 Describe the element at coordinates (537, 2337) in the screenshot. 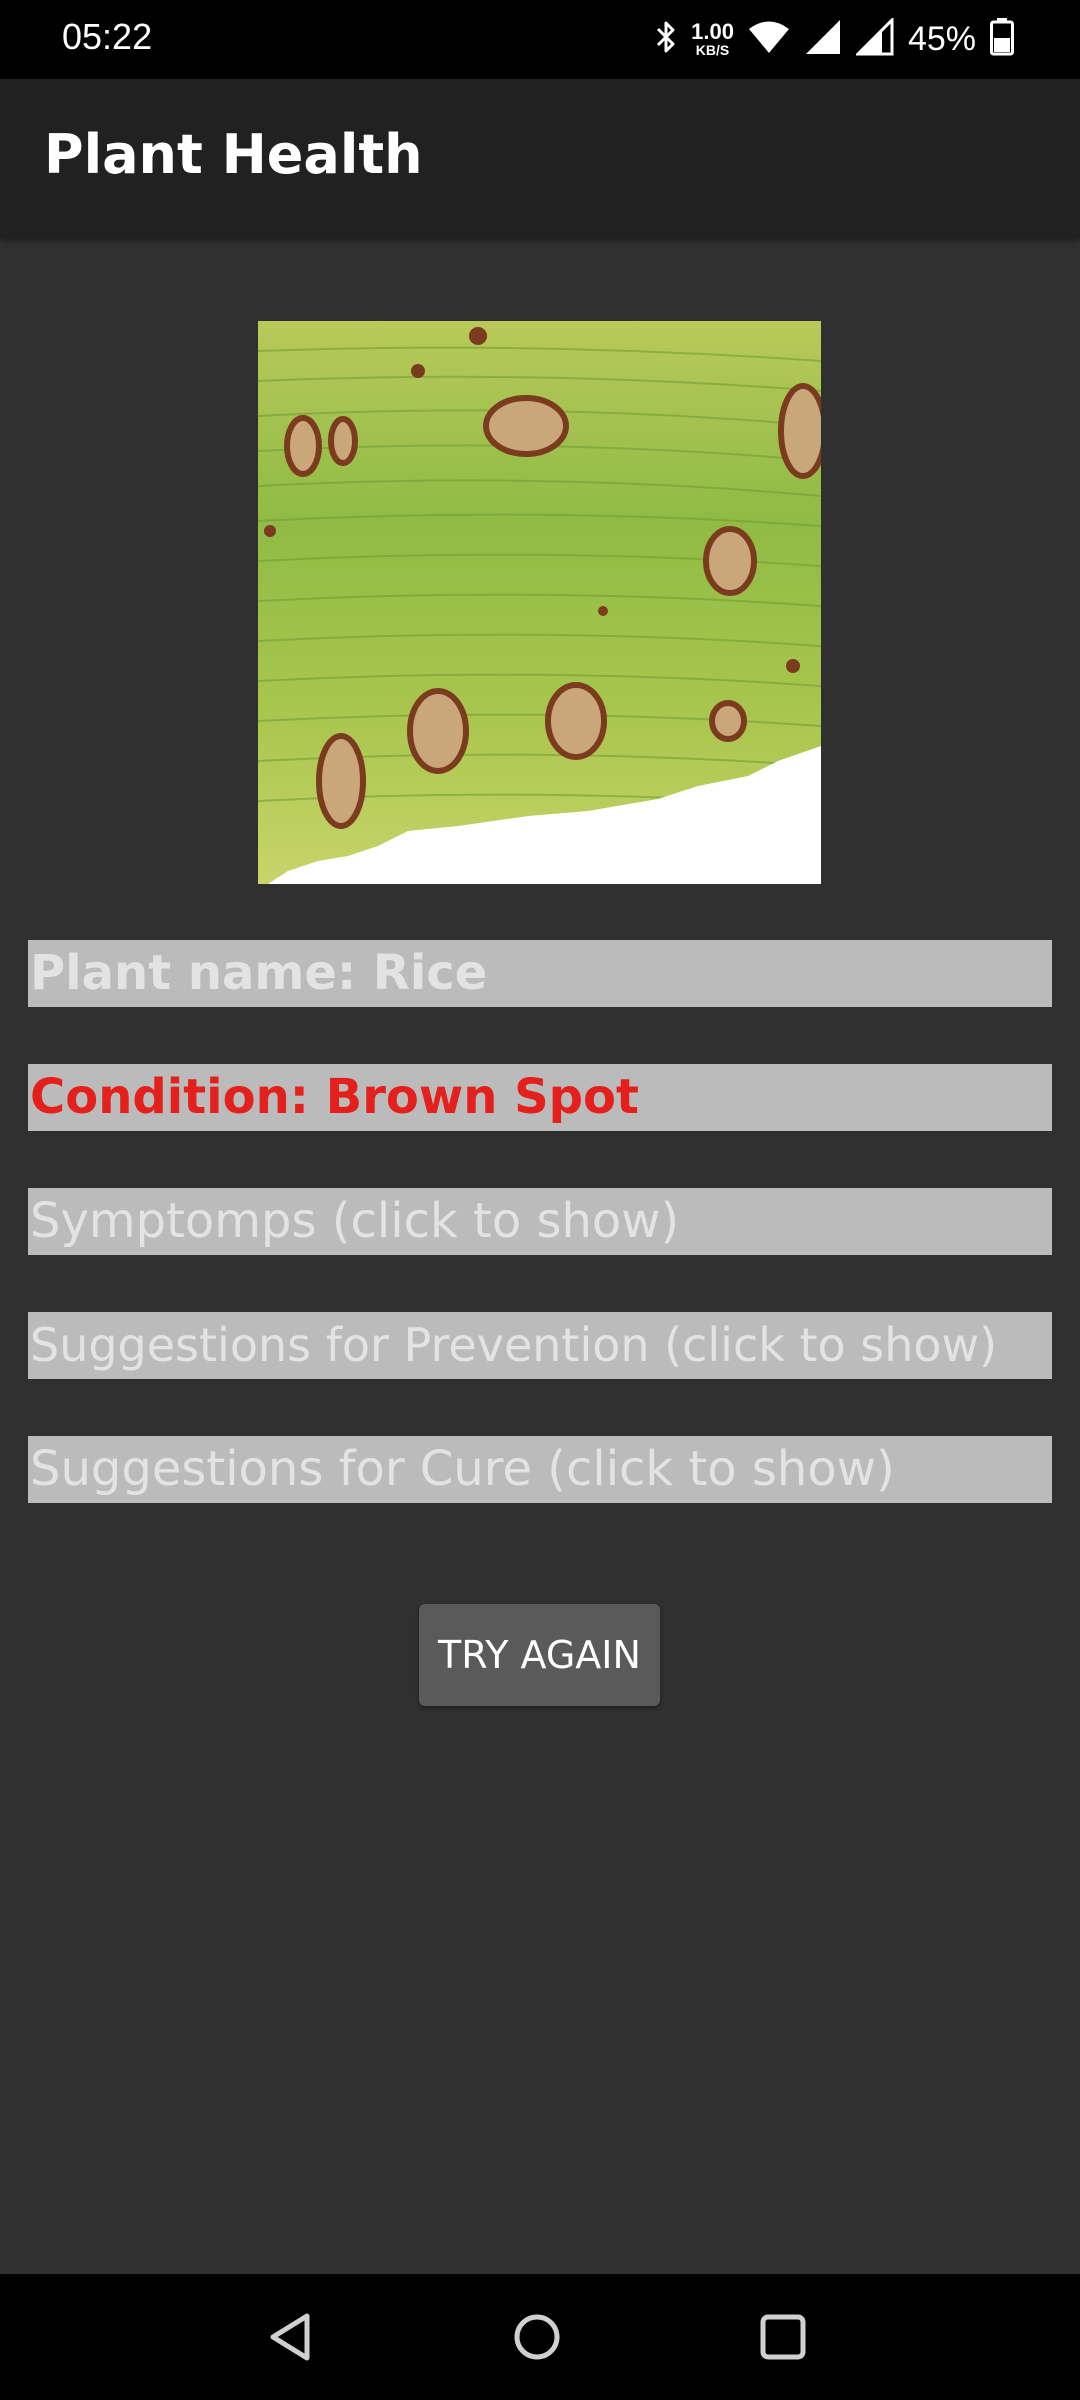

I see `home-icon` at that location.